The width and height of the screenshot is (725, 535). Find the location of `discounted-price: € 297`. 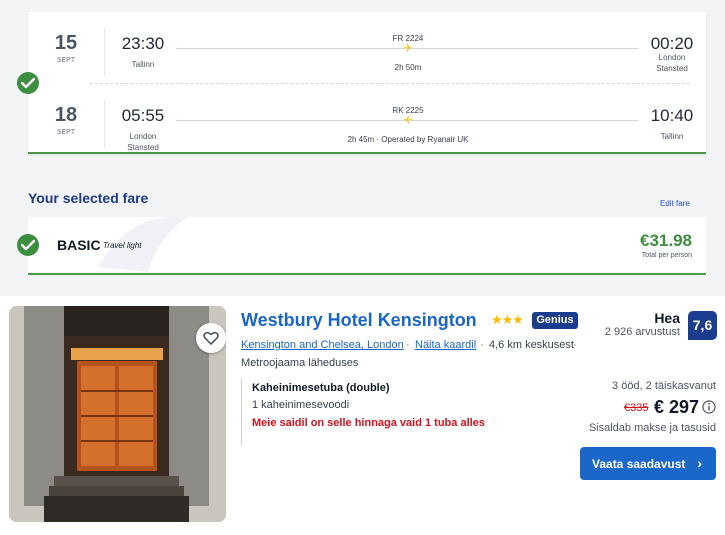

discounted-price: € 297 is located at coordinates (677, 407).